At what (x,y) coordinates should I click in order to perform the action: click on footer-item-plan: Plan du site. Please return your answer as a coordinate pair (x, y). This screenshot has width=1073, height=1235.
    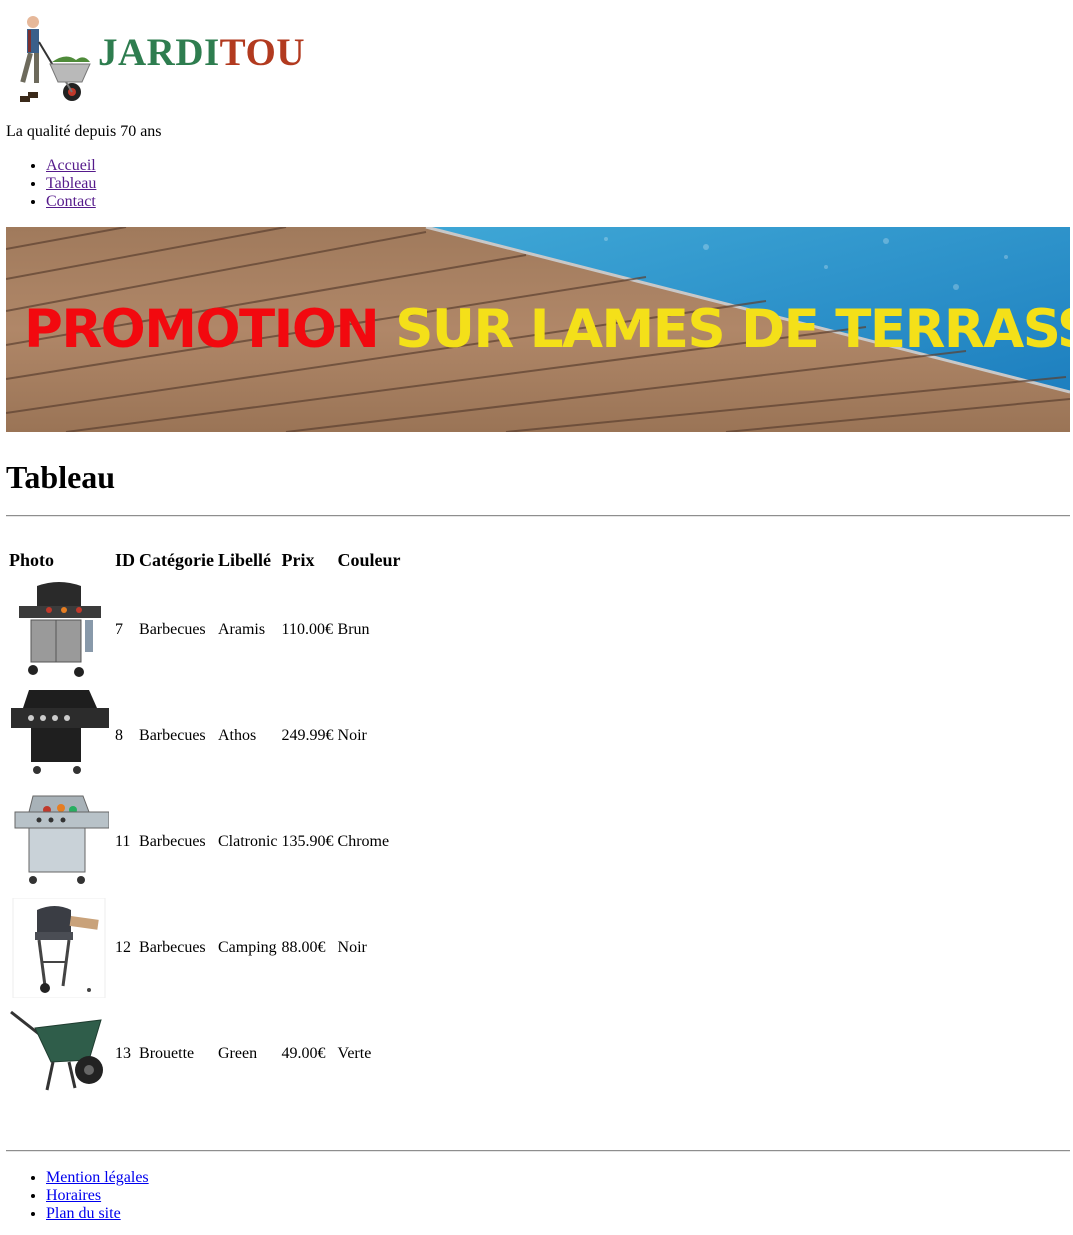
    Looking at the image, I should click on (97, 1214).